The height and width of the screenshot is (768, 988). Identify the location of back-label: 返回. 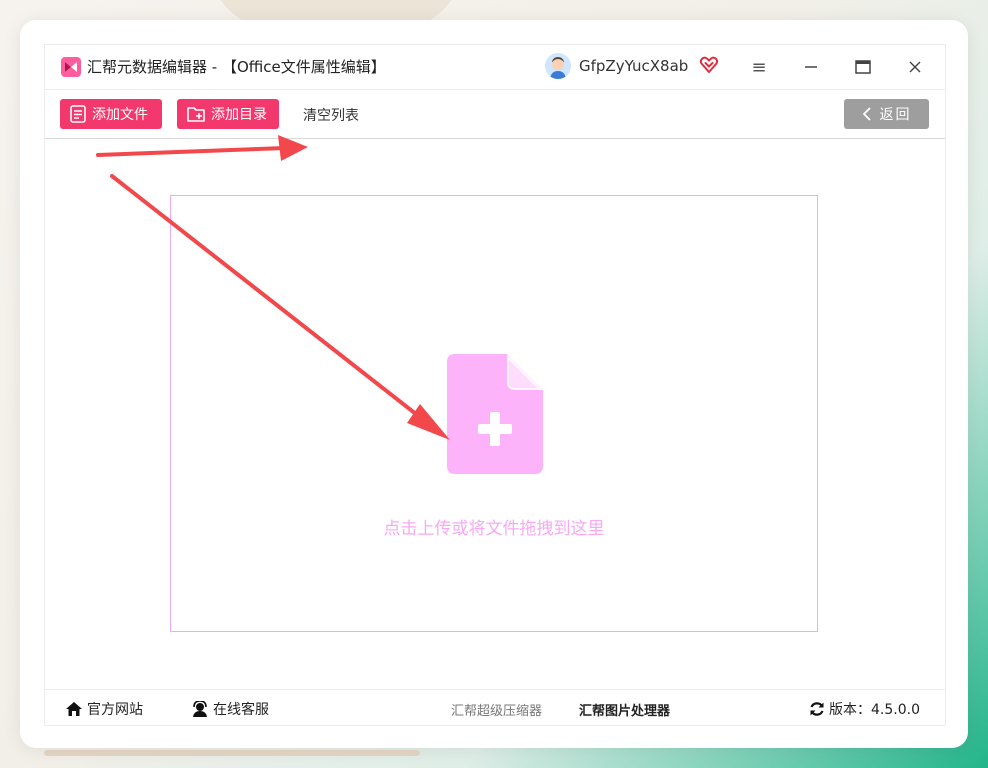
(895, 115).